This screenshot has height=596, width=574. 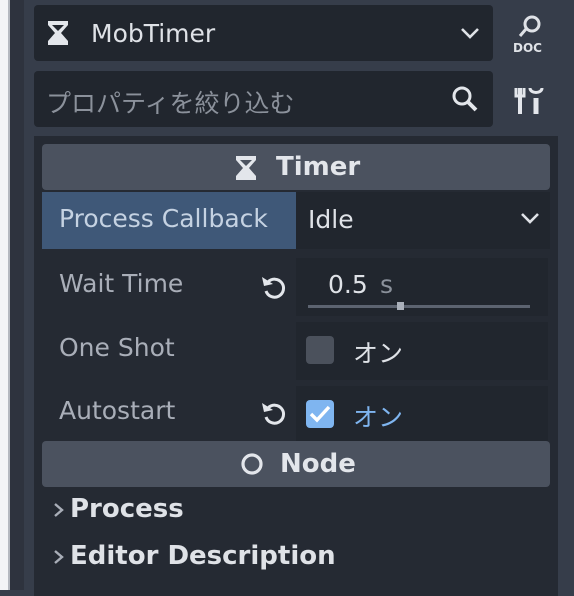 What do you see at coordinates (320, 350) in the screenshot?
I see `one-shot-checkbox` at bounding box center [320, 350].